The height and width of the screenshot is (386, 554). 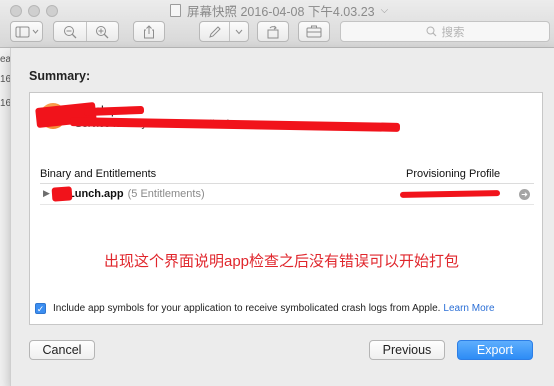 I want to click on previous-button: Previous, so click(x=407, y=350).